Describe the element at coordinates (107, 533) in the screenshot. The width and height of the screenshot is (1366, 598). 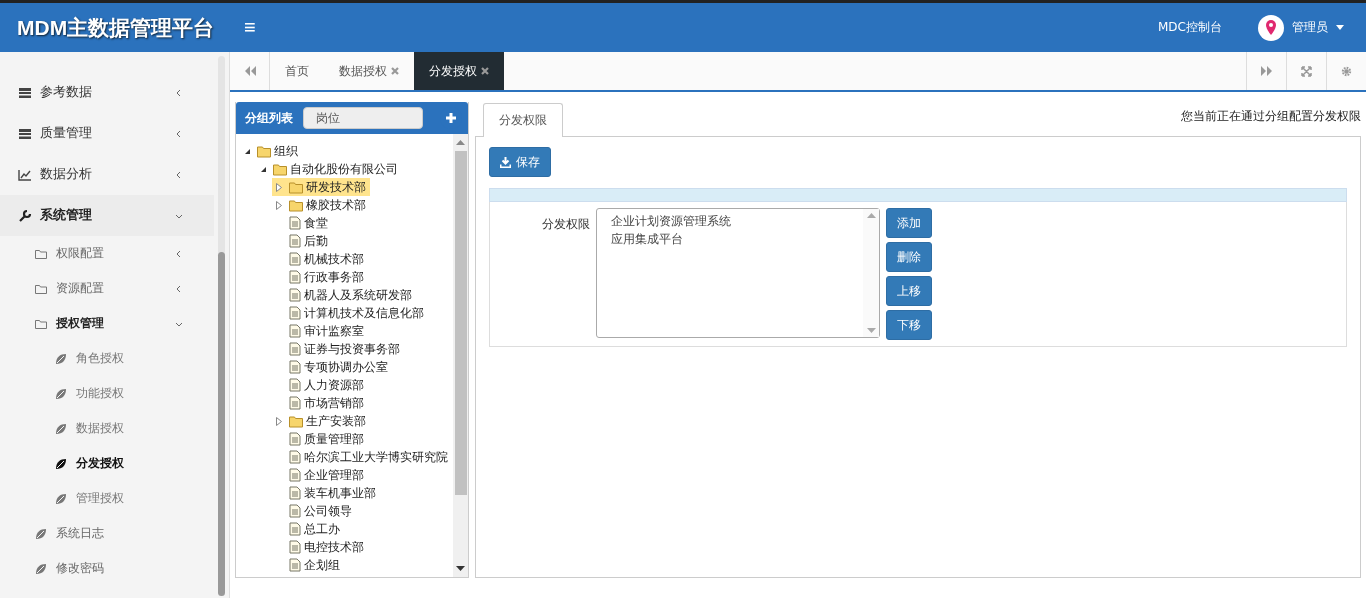
I see `sidebar-item: 系统日志` at that location.